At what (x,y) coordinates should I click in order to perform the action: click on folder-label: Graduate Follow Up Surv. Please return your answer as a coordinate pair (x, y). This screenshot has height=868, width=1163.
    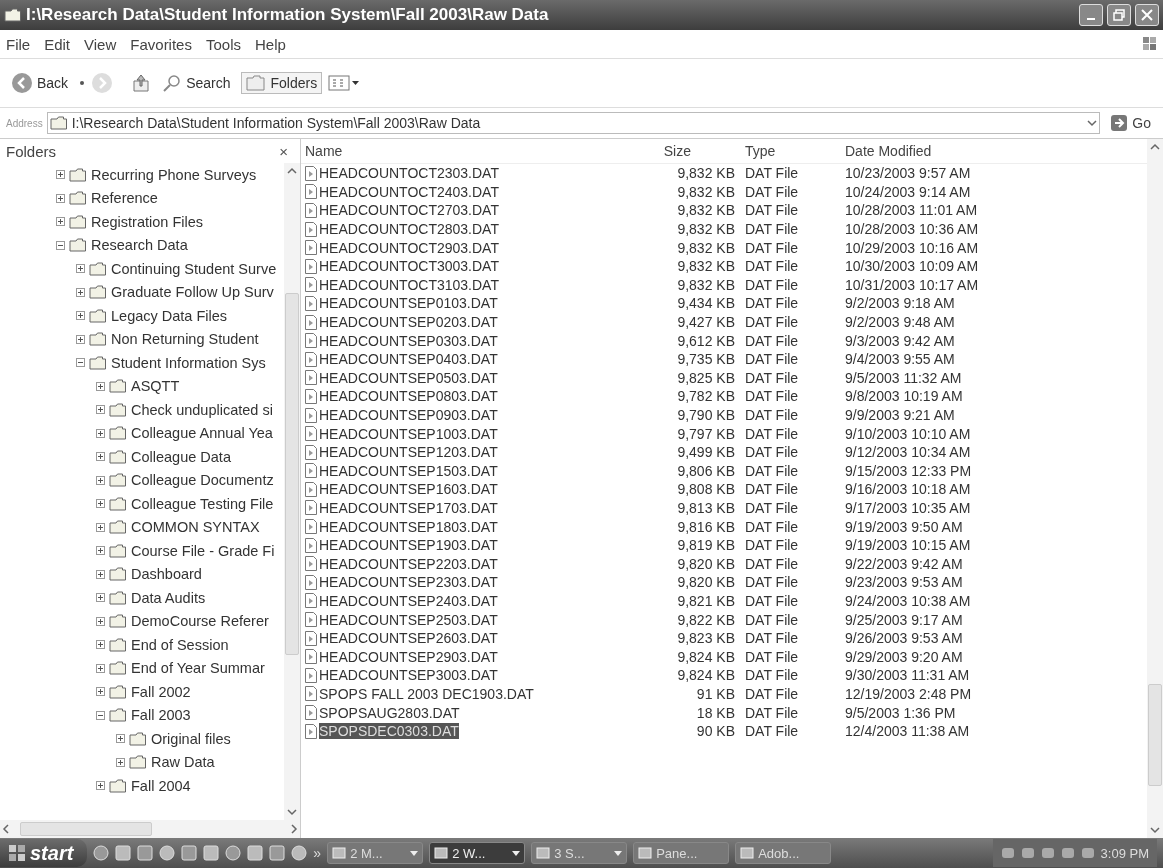
    Looking at the image, I should click on (192, 292).